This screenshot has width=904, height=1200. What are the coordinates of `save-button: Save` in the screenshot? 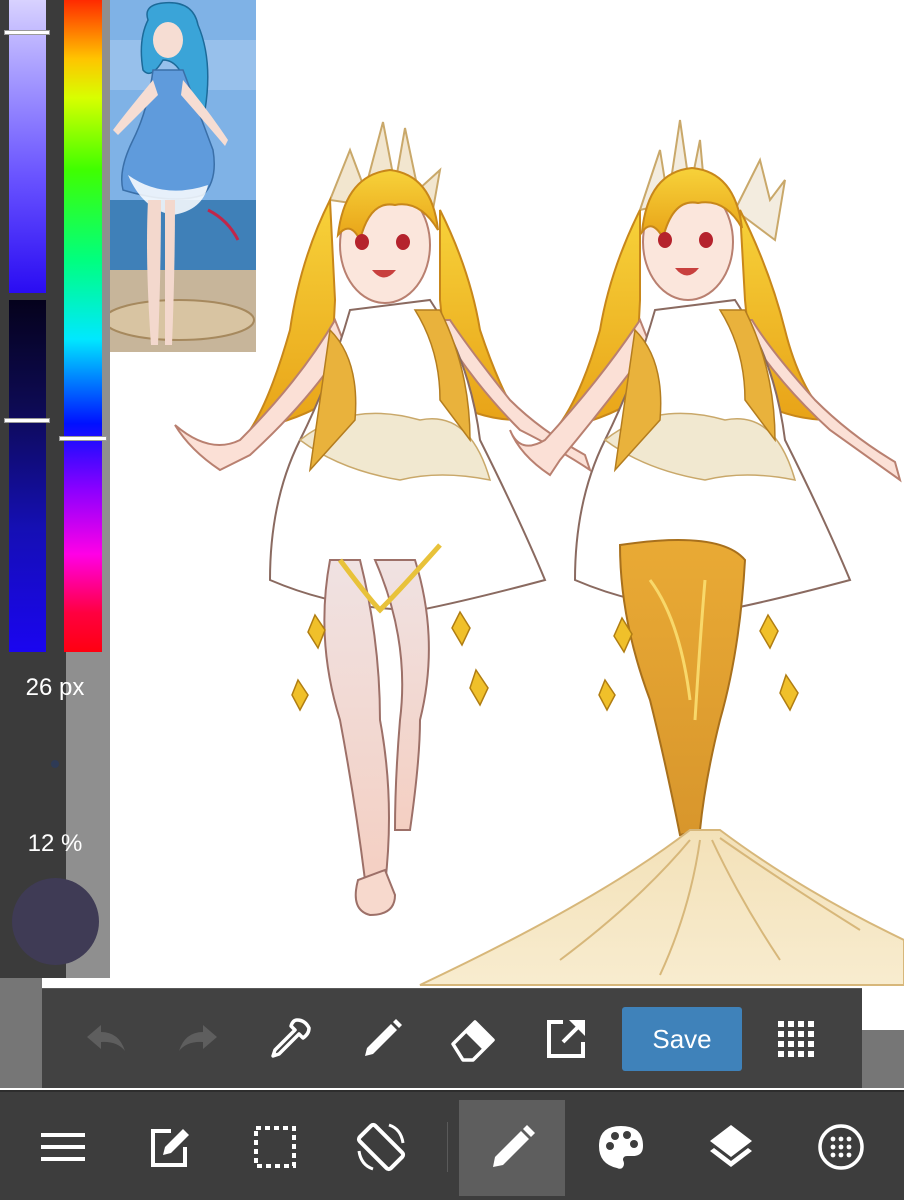 It's located at (682, 1039).